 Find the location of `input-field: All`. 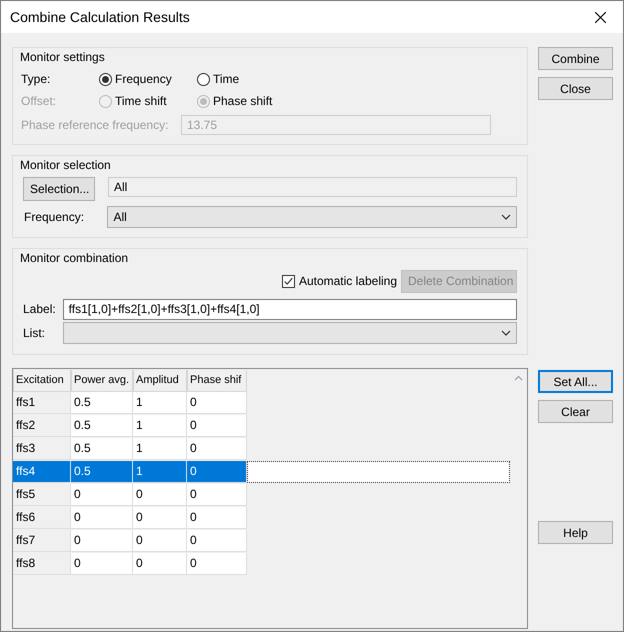

input-field: All is located at coordinates (312, 187).